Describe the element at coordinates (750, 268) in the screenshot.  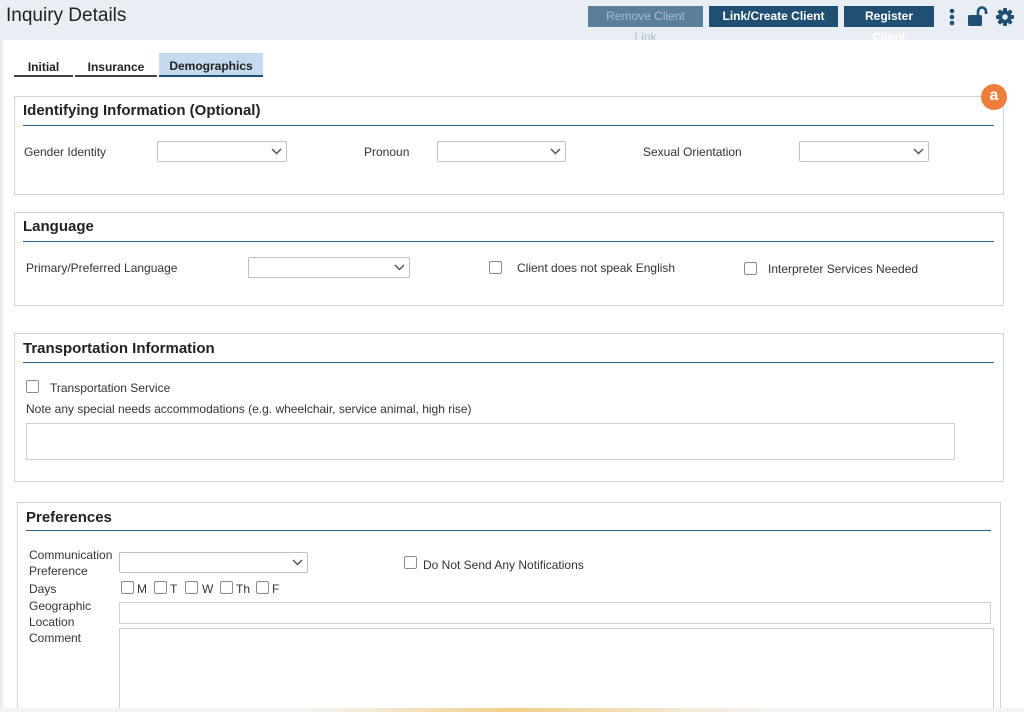
I see `interpreter-checkbox` at that location.